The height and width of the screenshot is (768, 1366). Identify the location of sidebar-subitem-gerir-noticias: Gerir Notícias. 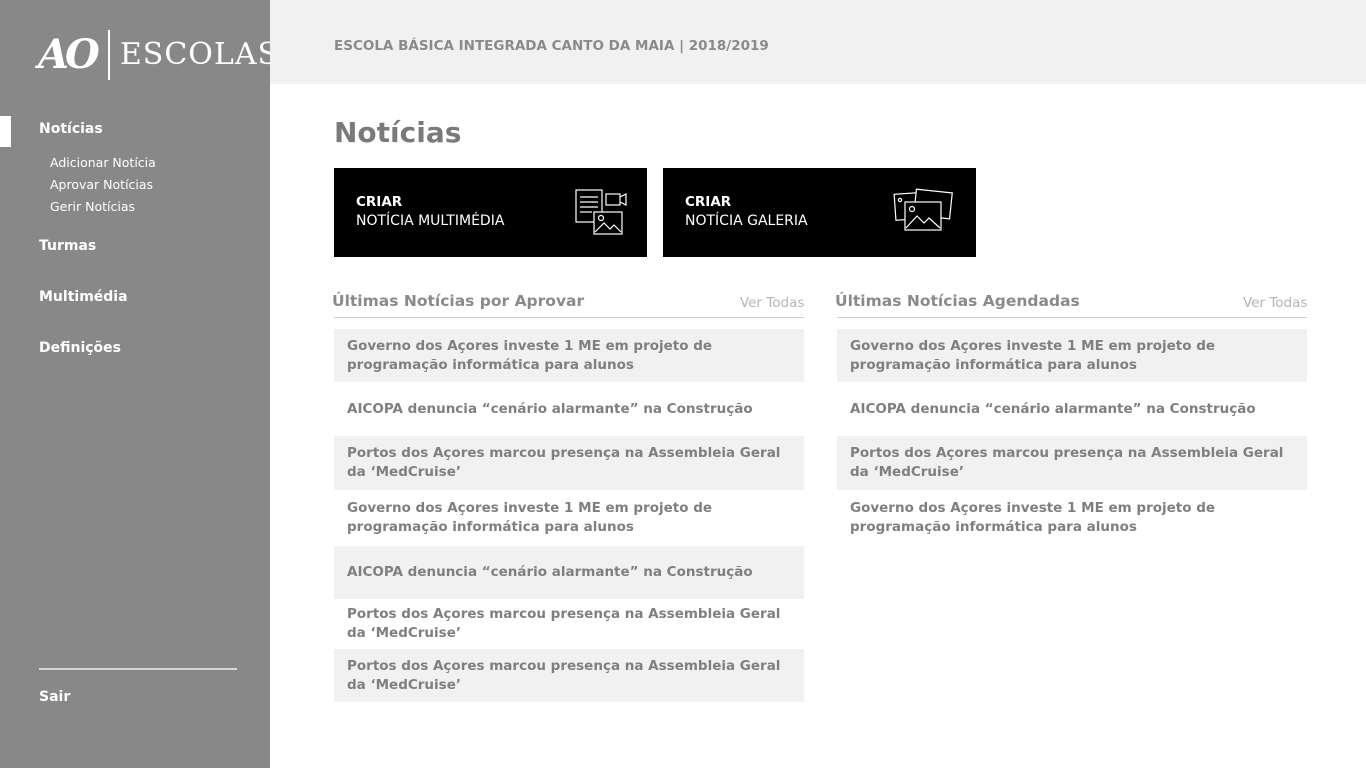
(92, 206).